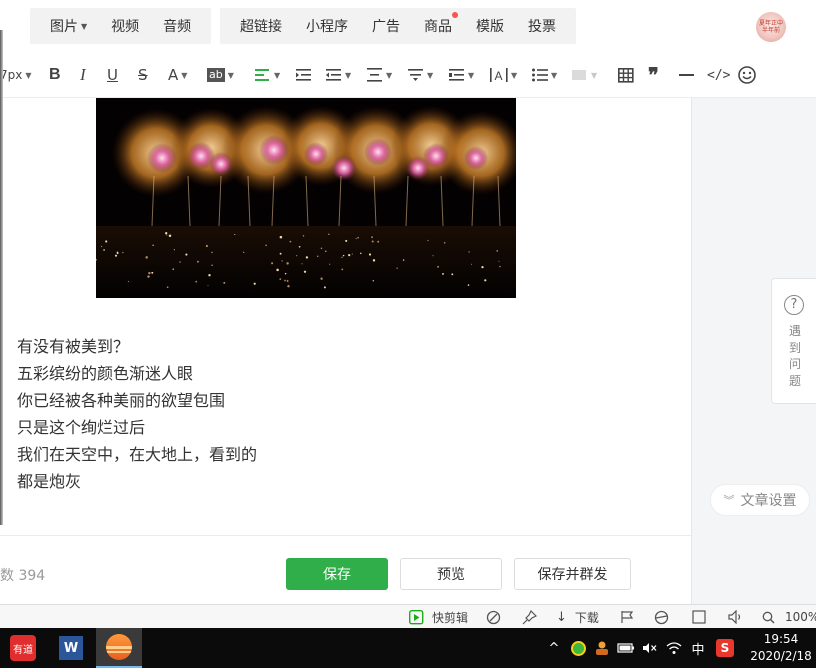 This screenshot has height=668, width=816. Describe the element at coordinates (793, 341) in the screenshot. I see `help-button: ? 遇 到 问 题` at that location.